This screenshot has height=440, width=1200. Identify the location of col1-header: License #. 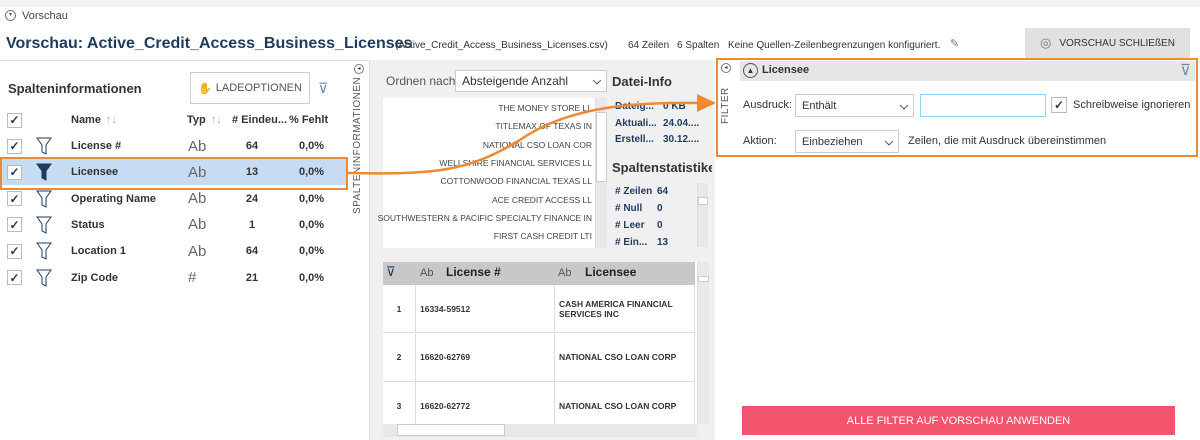
(473, 272).